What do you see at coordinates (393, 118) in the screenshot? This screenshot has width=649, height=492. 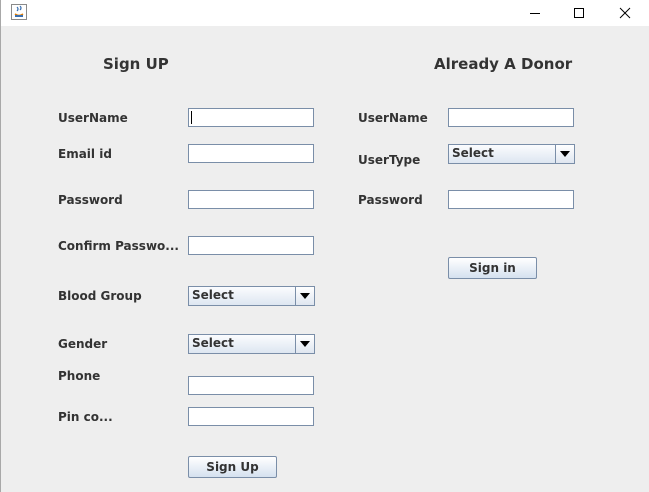 I see `login-username-label: UserName` at bounding box center [393, 118].